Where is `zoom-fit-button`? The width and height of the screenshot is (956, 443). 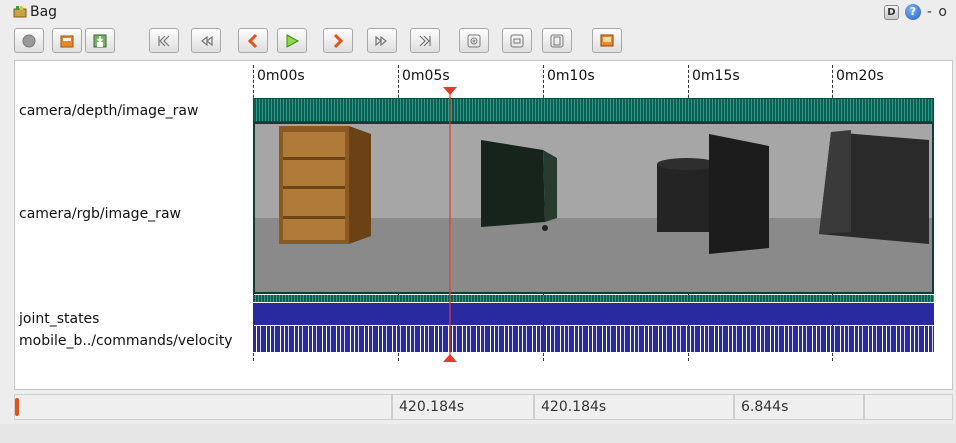
zoom-fit-button is located at coordinates (557, 40).